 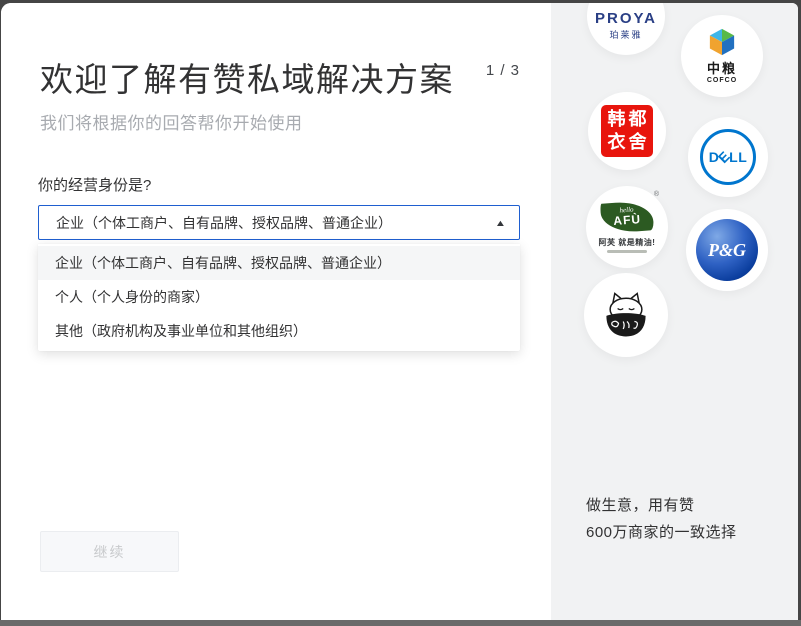 I want to click on handu-red-seal-icon: 韩都 衣舍, so click(x=627, y=131).